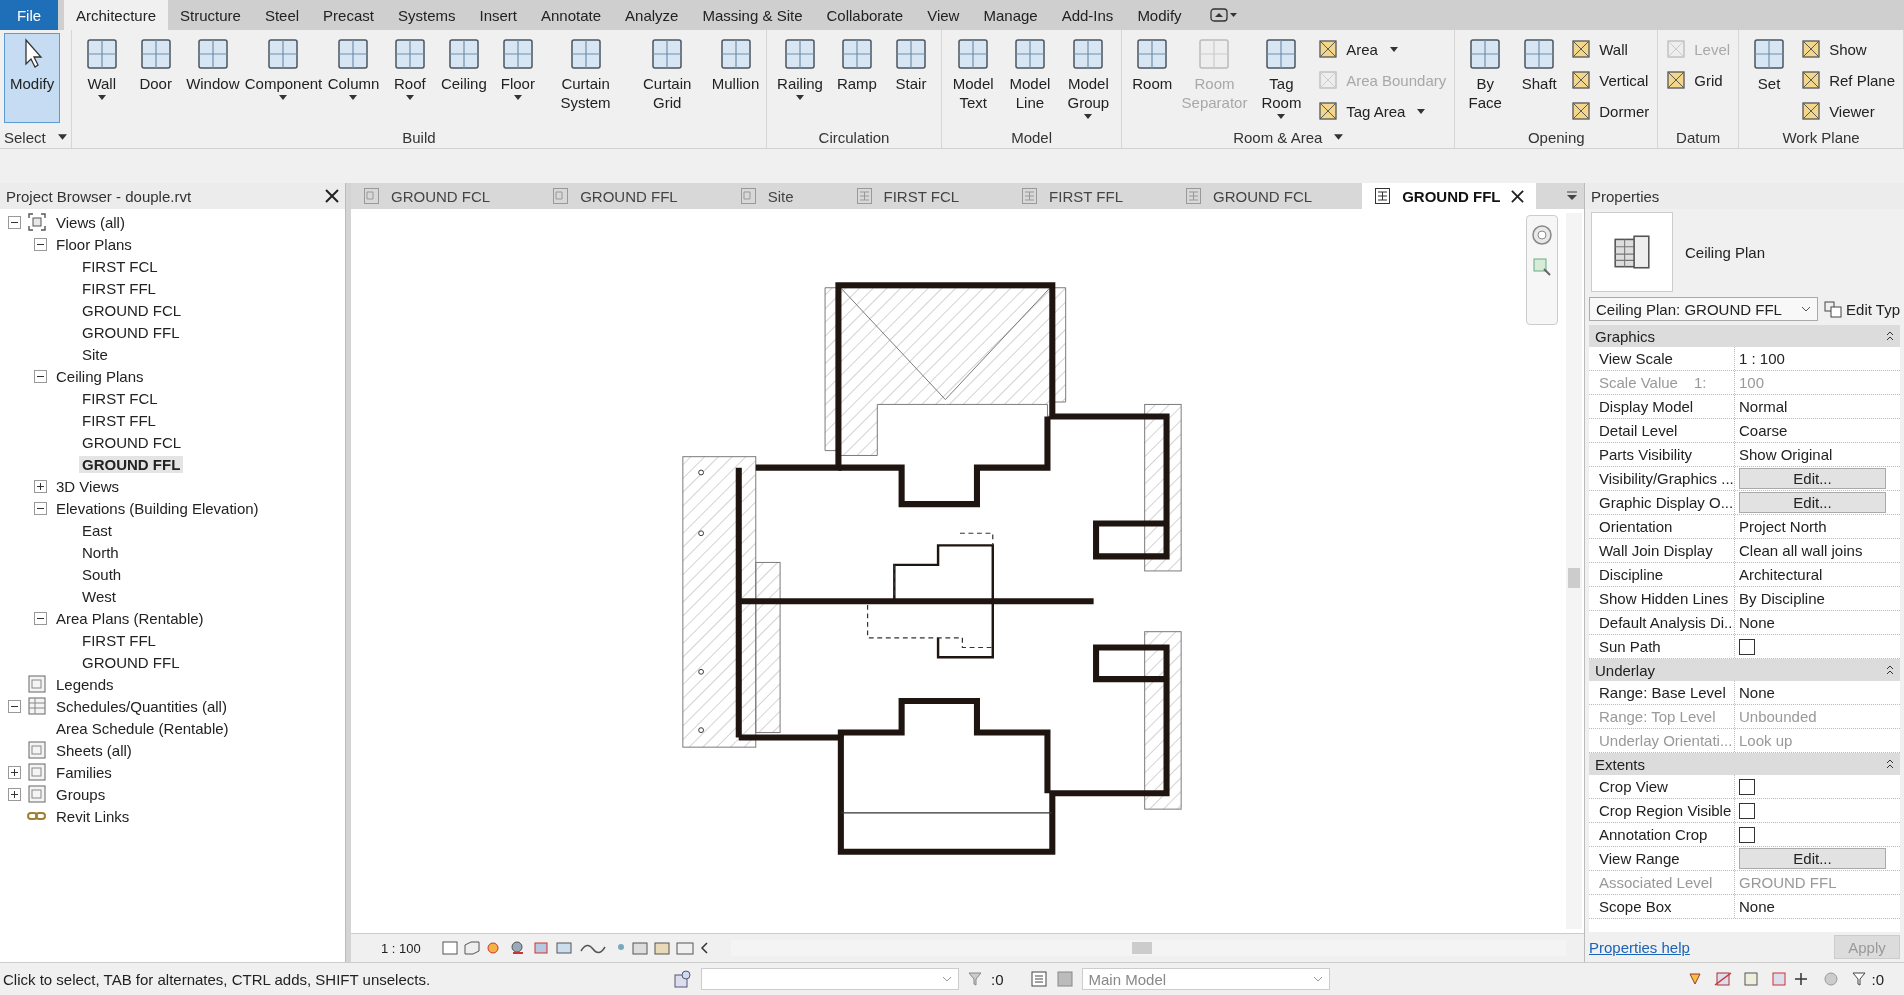 The height and width of the screenshot is (995, 1904). Describe the element at coordinates (1010, 15) in the screenshot. I see `ribbon-tab: Manage` at that location.